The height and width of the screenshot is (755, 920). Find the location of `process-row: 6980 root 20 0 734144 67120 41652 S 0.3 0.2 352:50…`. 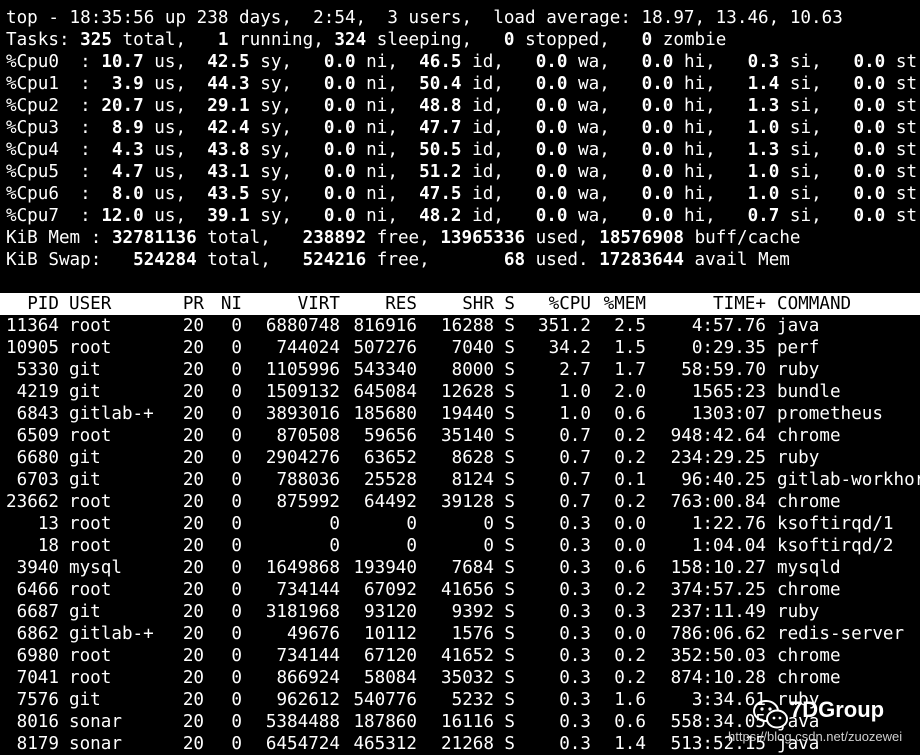

process-row: 6980 root 20 0 734144 67120 41652 S 0.3 0.2 352:50… is located at coordinates (460, 656).